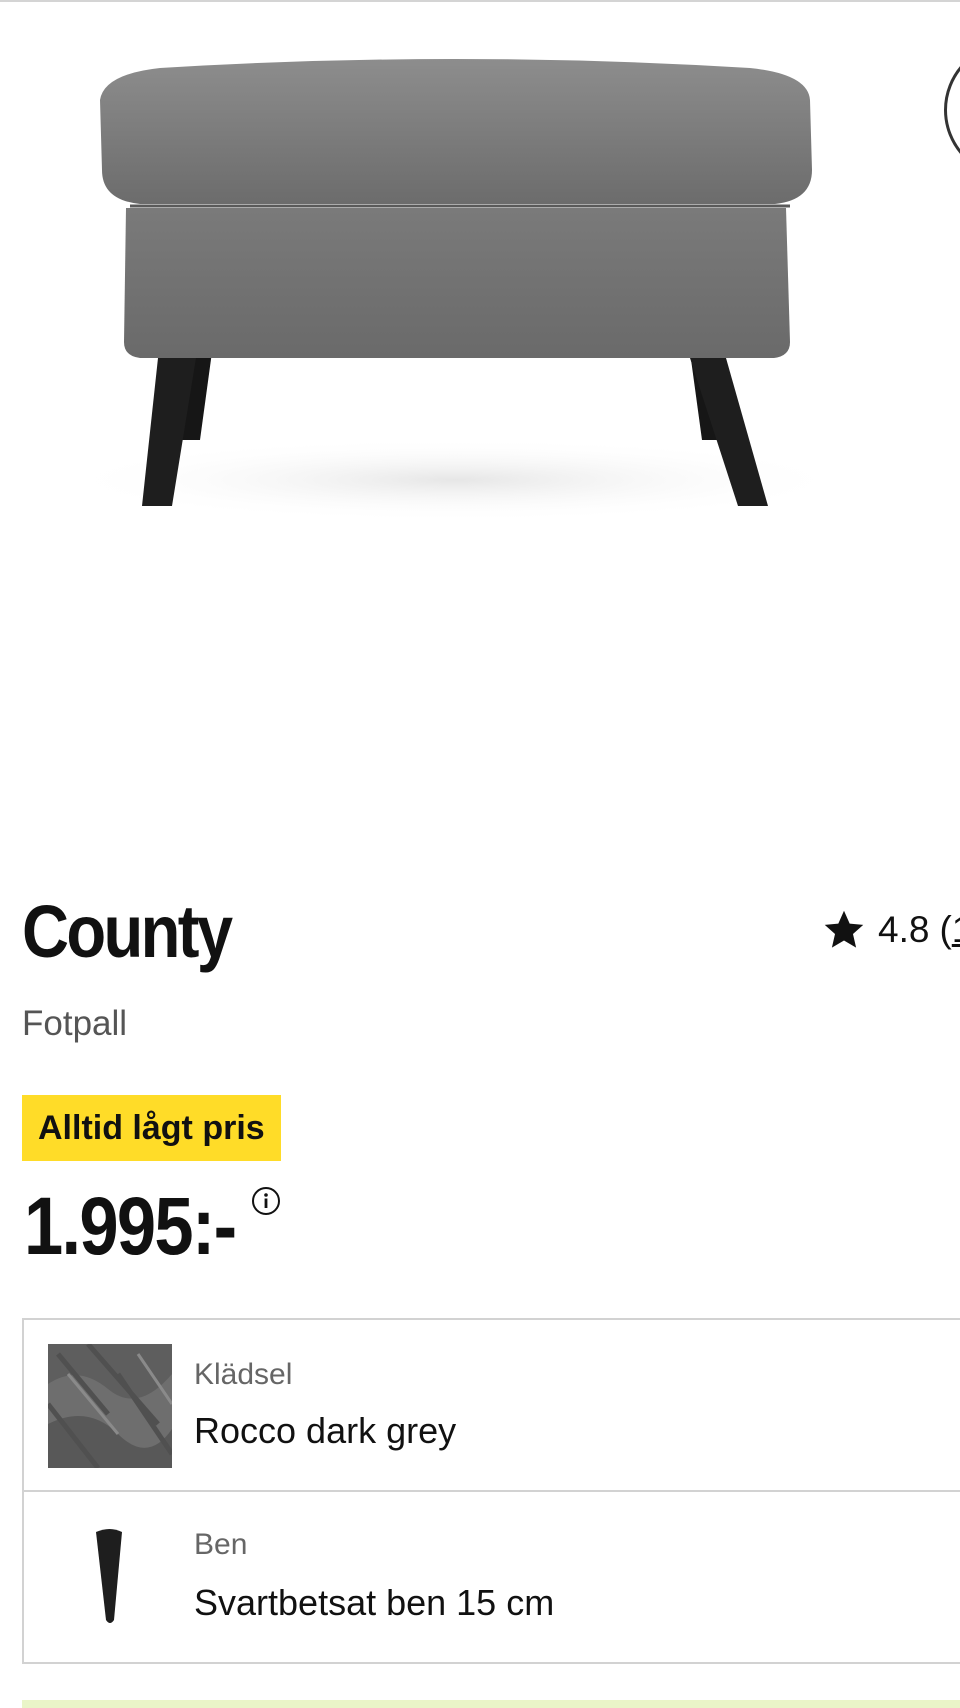 The width and height of the screenshot is (960, 1708). Describe the element at coordinates (130, 1226) in the screenshot. I see `product-price: 1.995:-` at that location.